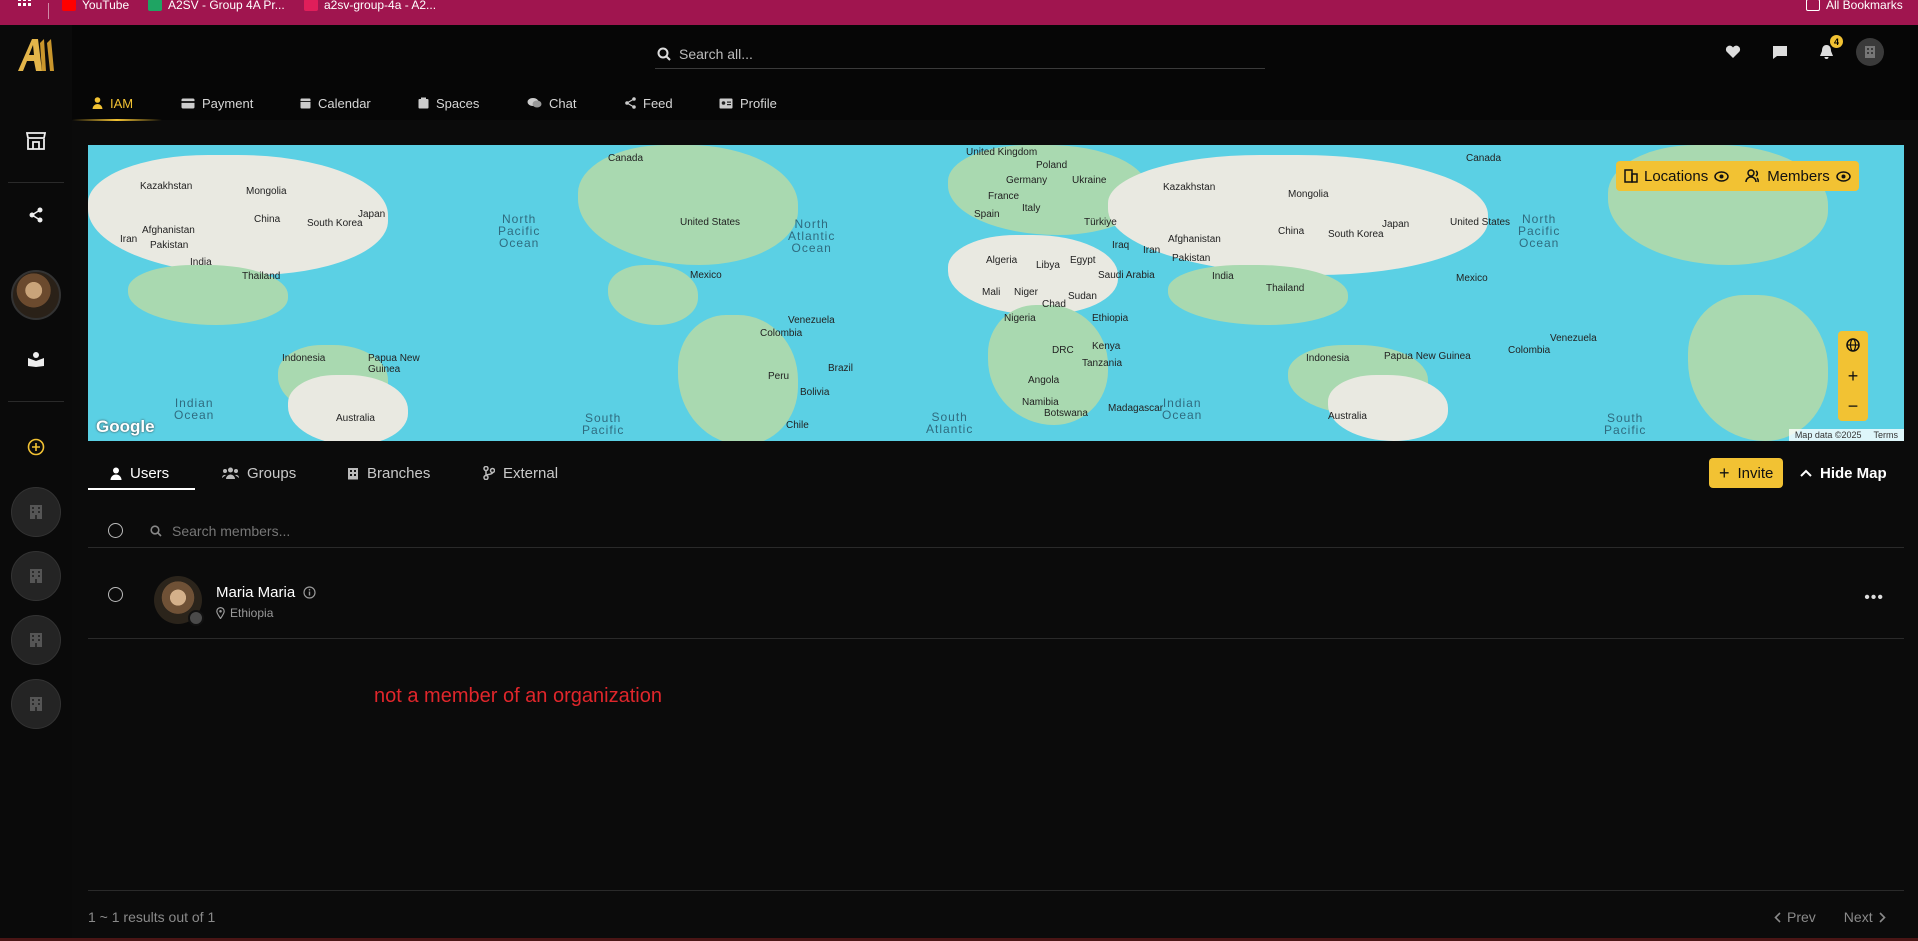 The image size is (1918, 941). I want to click on card-icon, so click(188, 103).